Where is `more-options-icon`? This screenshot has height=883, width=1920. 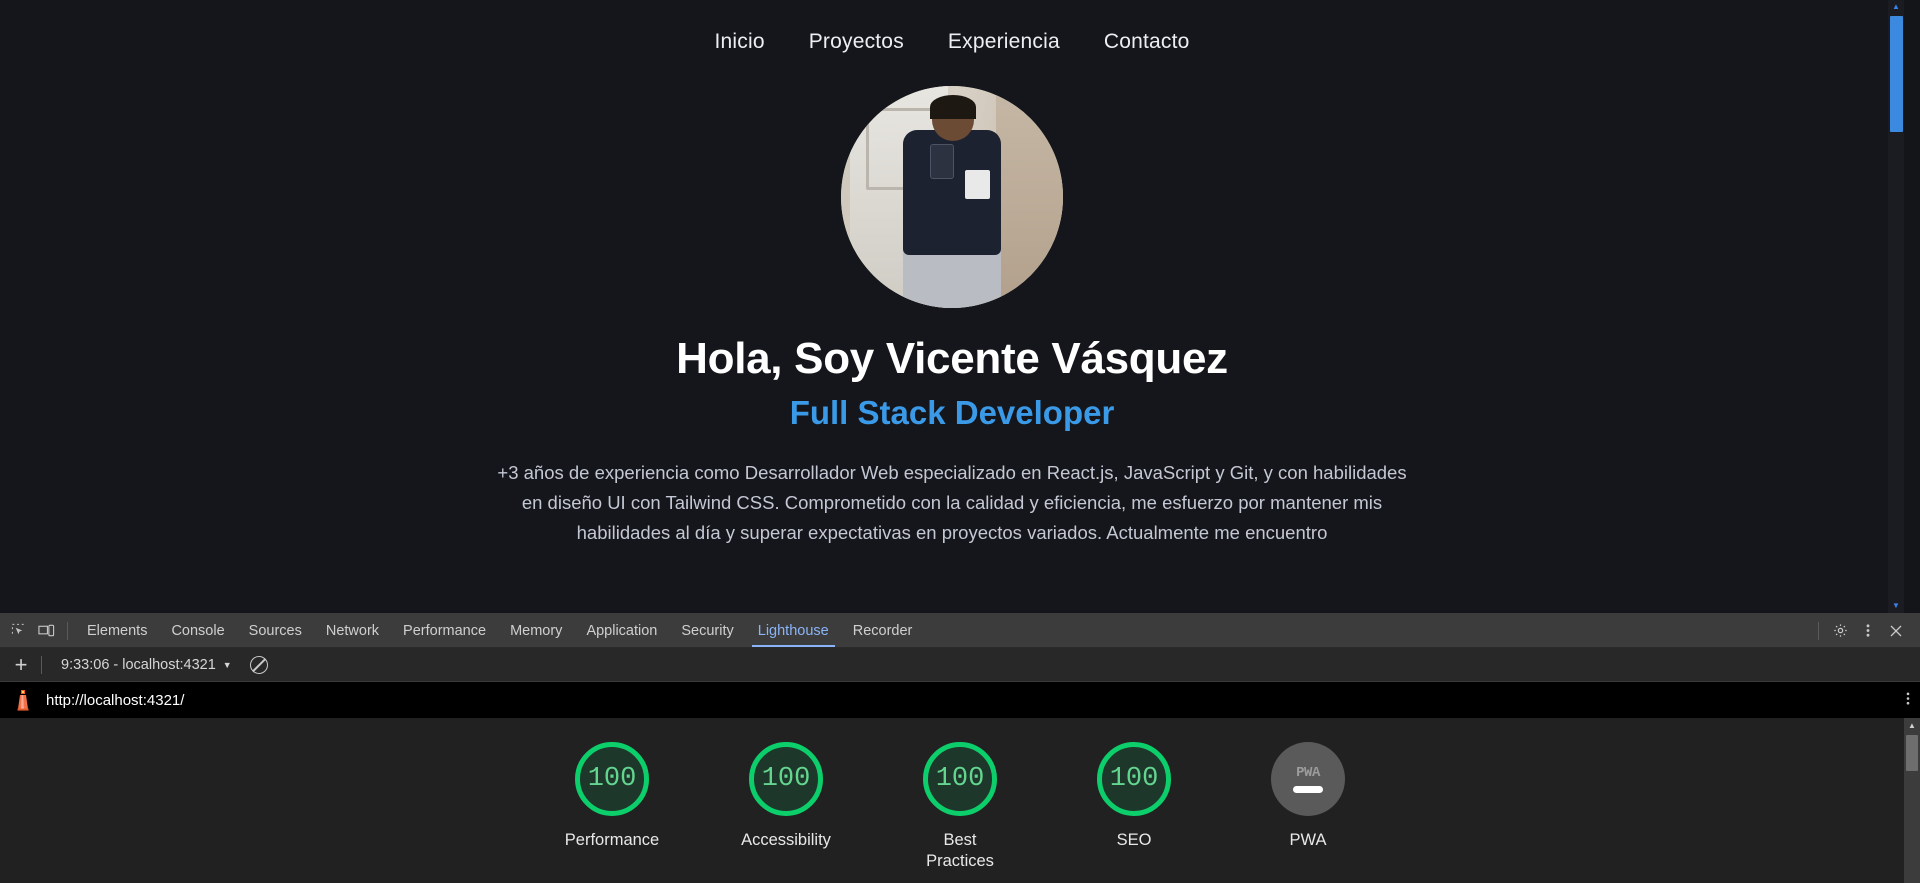 more-options-icon is located at coordinates (1868, 631).